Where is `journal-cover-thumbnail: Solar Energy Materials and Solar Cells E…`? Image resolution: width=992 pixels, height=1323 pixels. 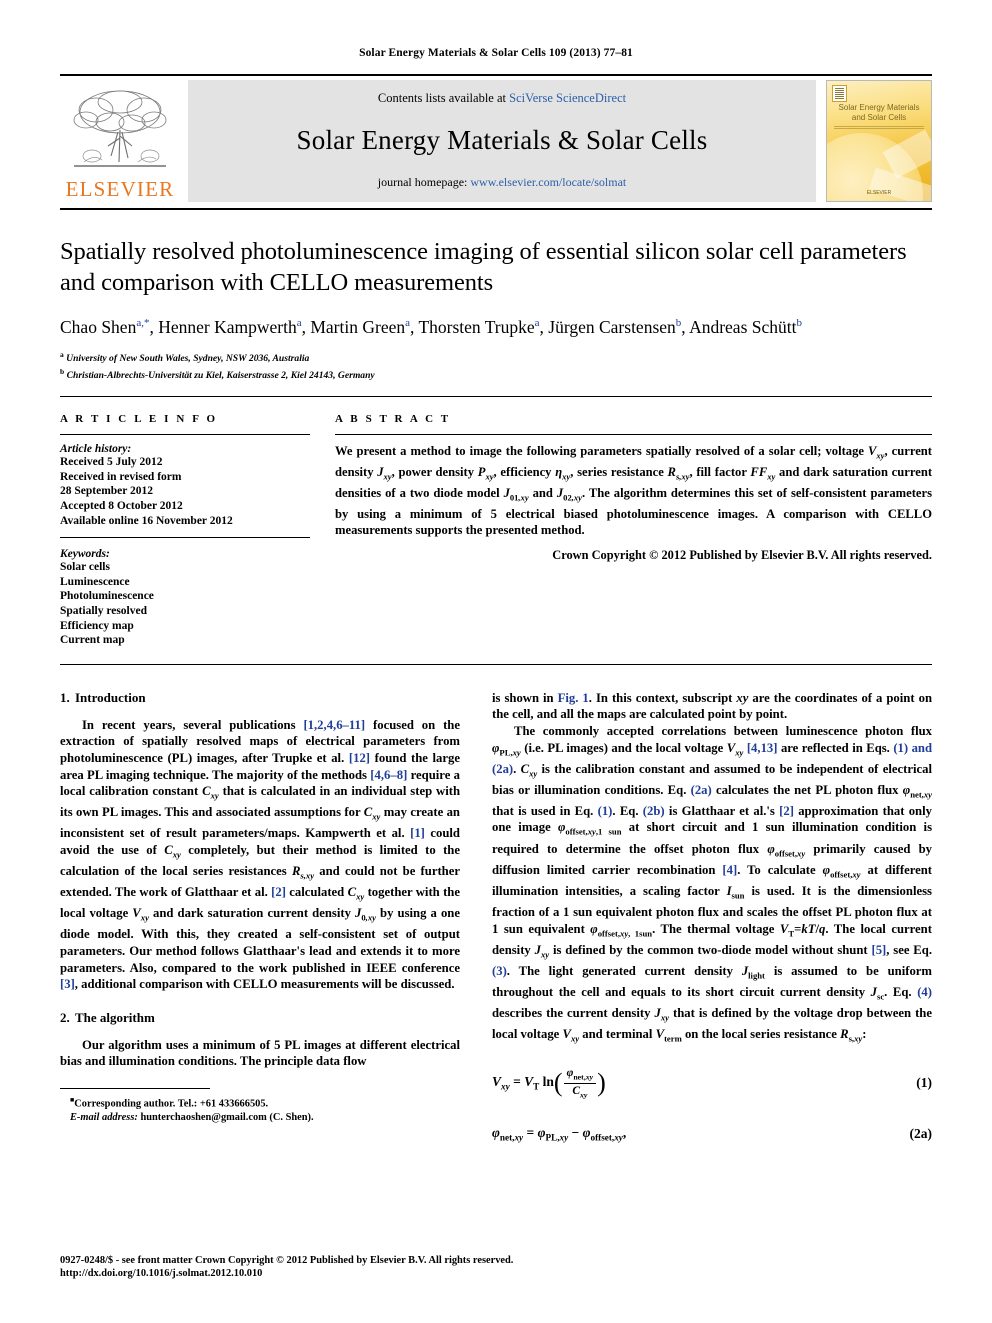
journal-cover-thumbnail: Solar Energy Materials and Solar Cells E… is located at coordinates (879, 141).